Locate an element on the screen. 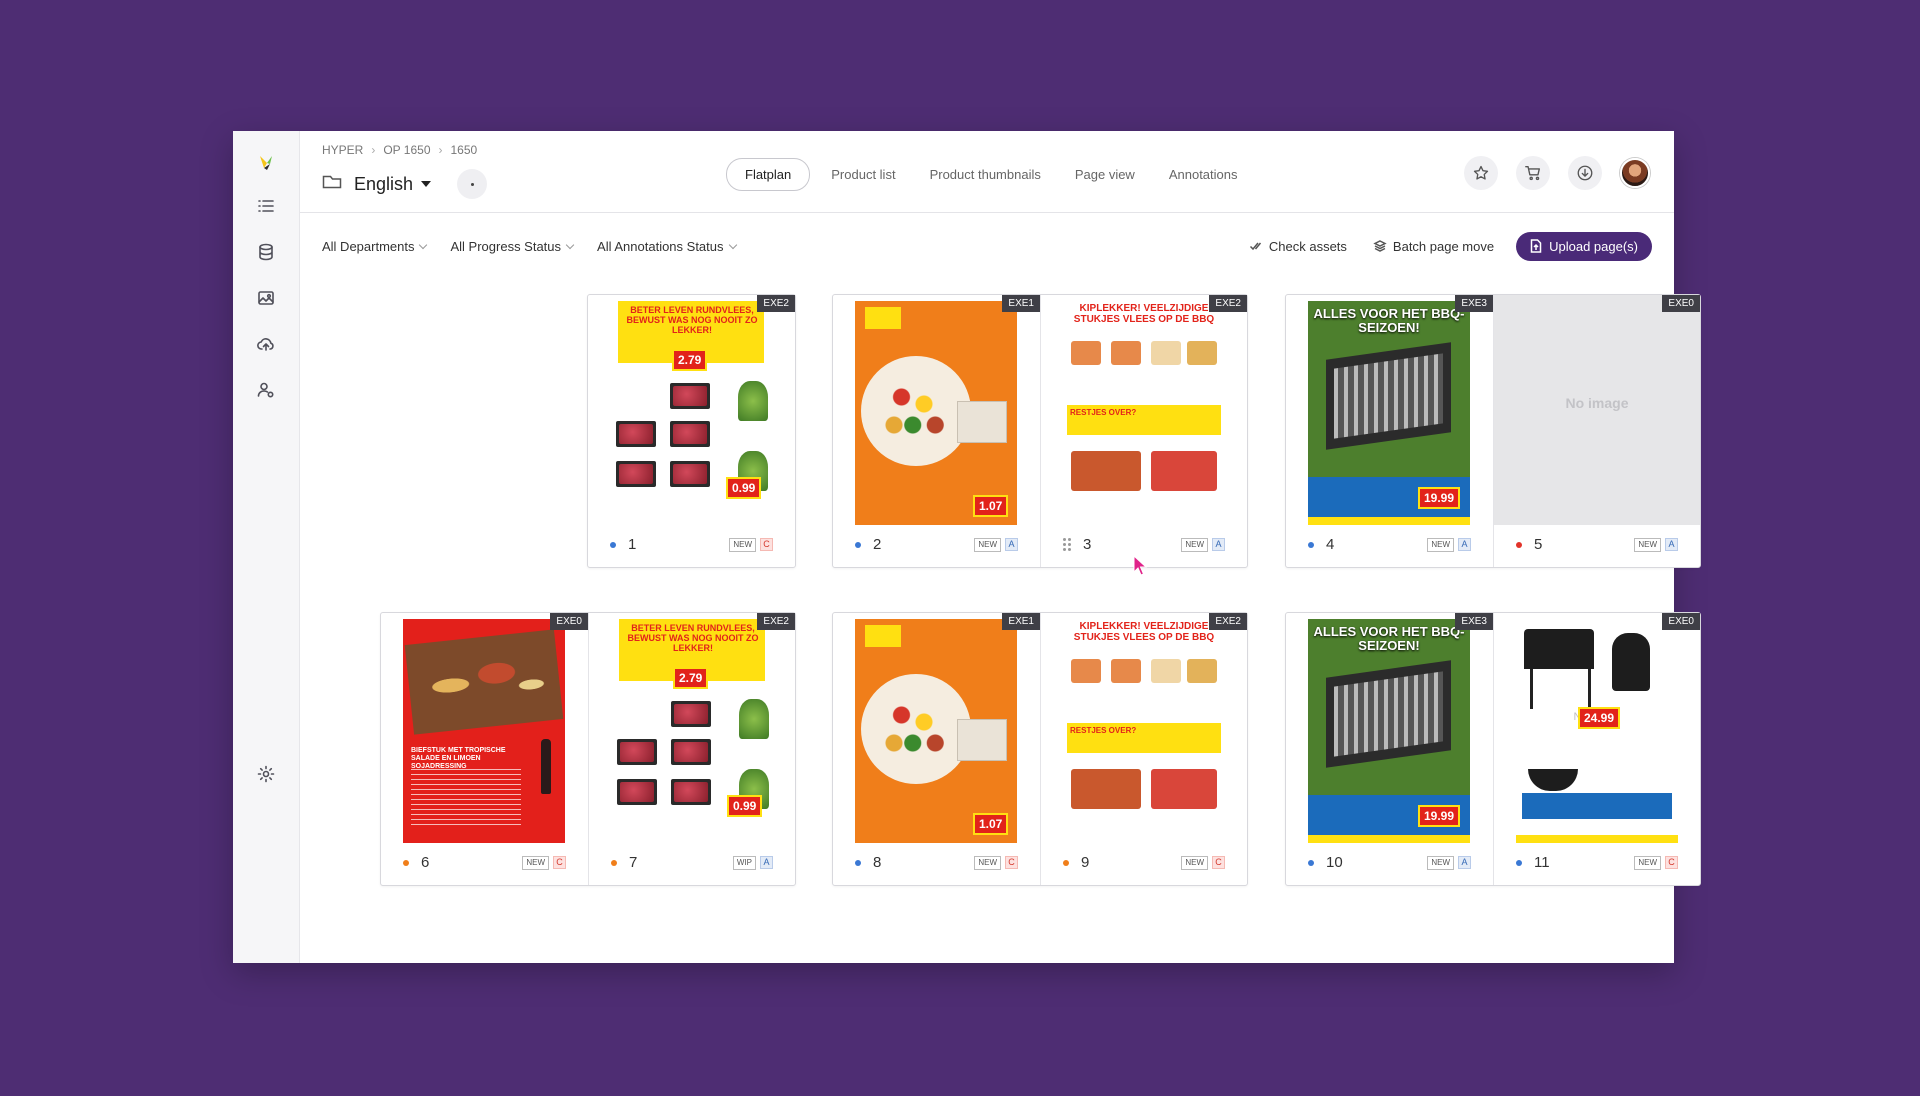 Image resolution: width=1920 pixels, height=1096 pixels. page-number: 7 is located at coordinates (633, 862).